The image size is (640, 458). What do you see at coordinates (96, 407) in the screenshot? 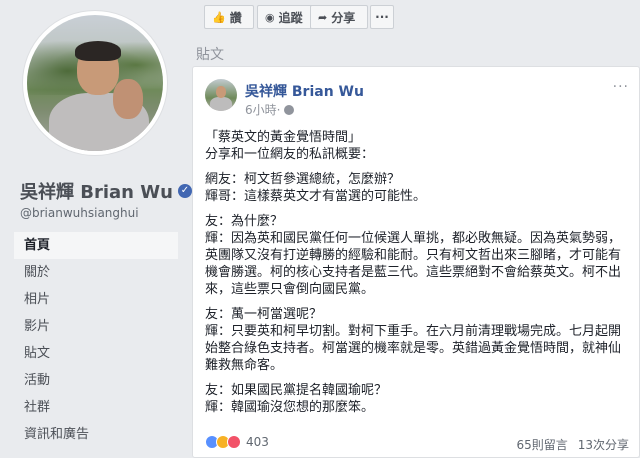
I see `nav-item-community: 社群` at bounding box center [96, 407].